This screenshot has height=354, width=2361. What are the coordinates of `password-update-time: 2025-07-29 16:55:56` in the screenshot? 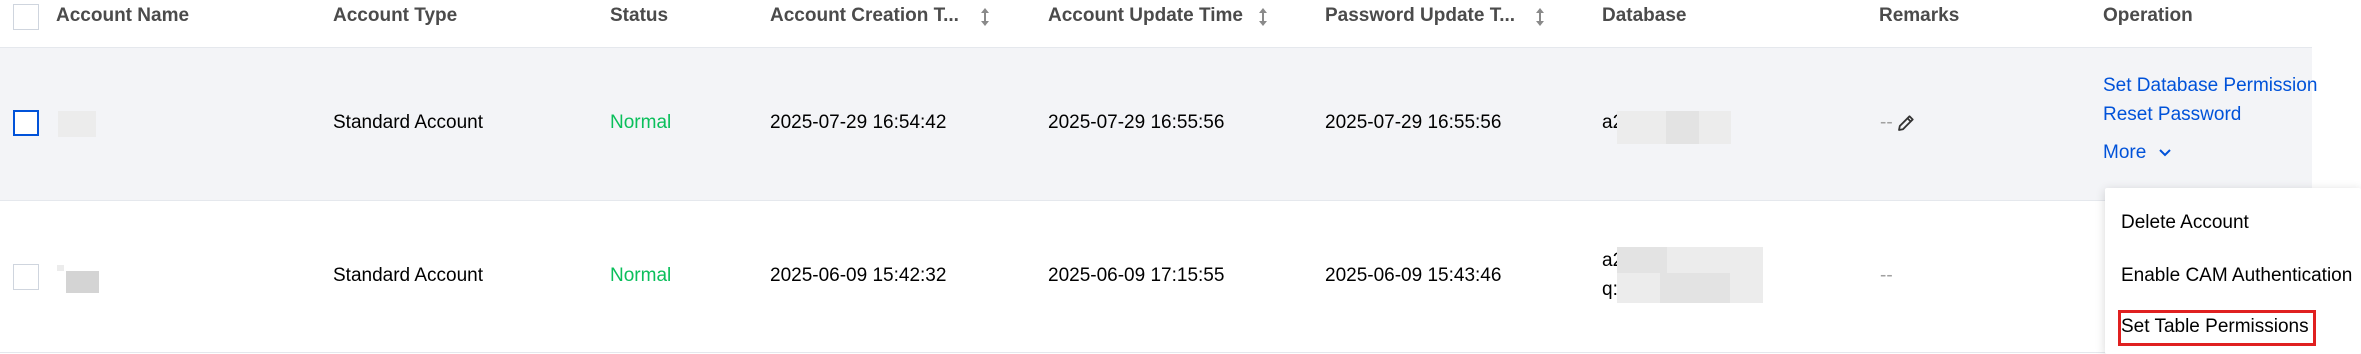 It's located at (1413, 122).